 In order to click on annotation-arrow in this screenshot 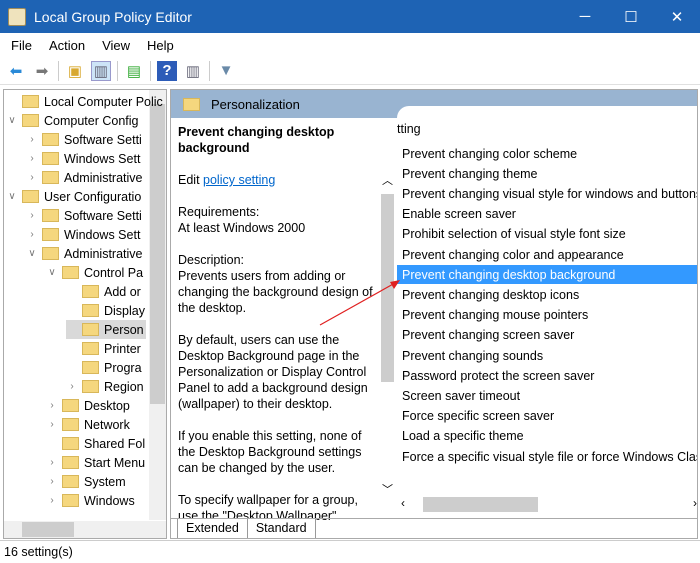, I will do `click(359, 303)`.